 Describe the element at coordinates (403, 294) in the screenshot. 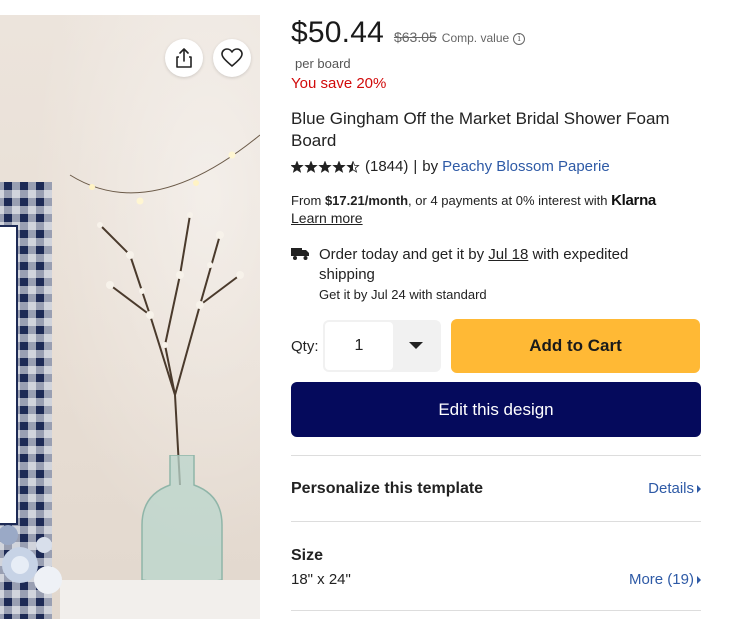

I see `standard-shipping-line: Get it by Jul 24 with standard` at that location.